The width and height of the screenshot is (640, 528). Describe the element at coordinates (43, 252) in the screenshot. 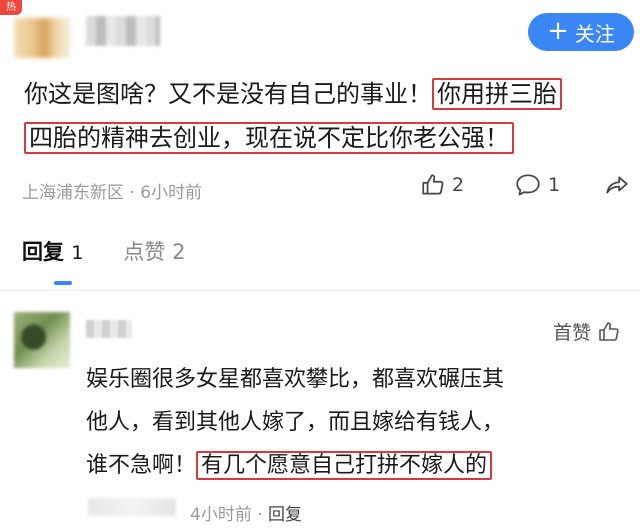

I see `tab-replies-label: 回复` at that location.